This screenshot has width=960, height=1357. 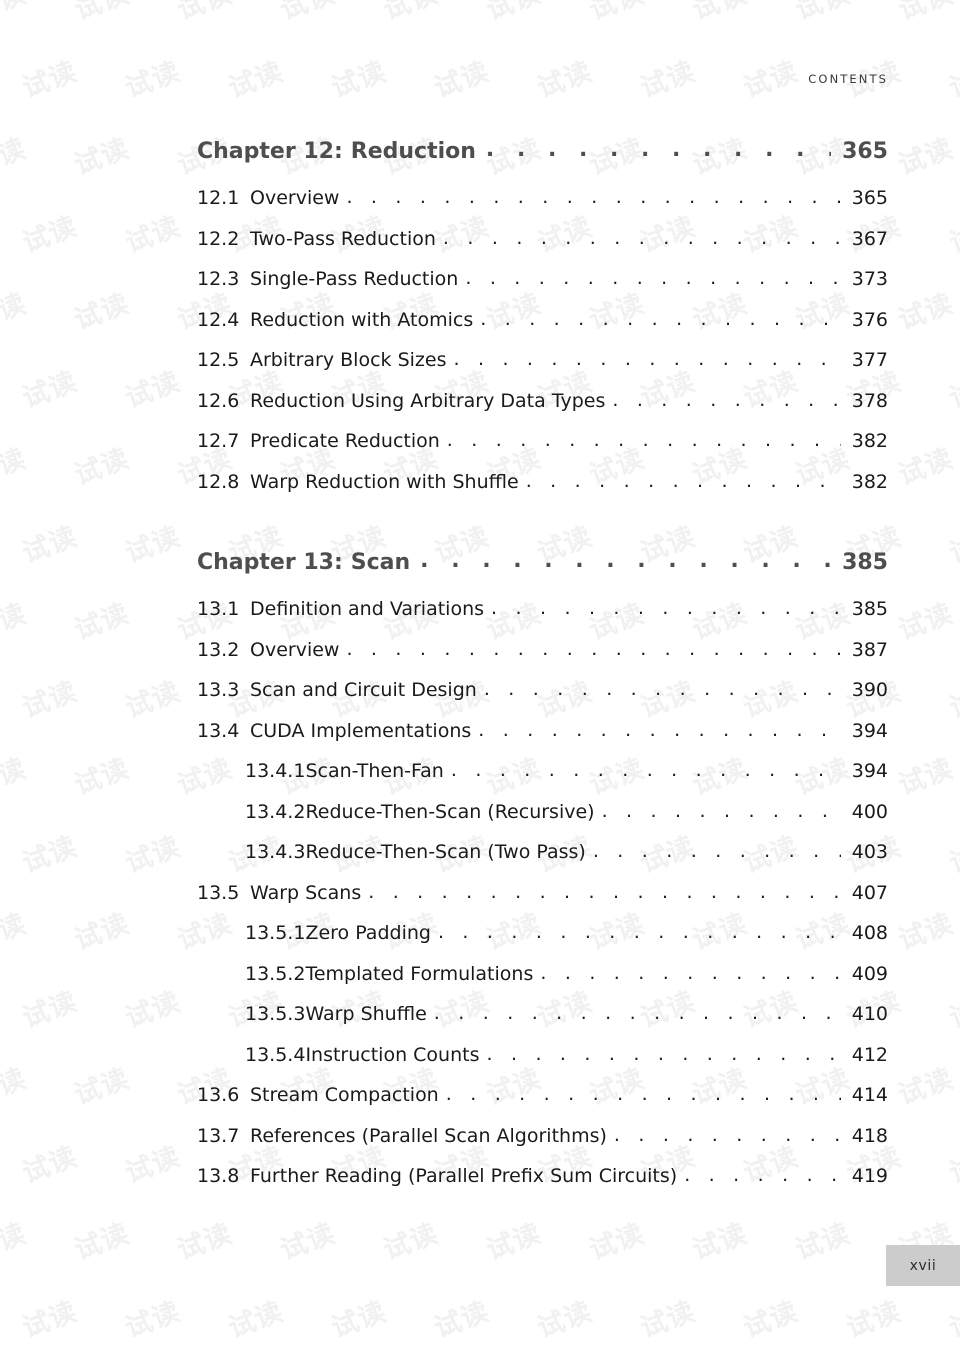 I want to click on toc-entry-title: Warp Scans, so click(x=306, y=892).